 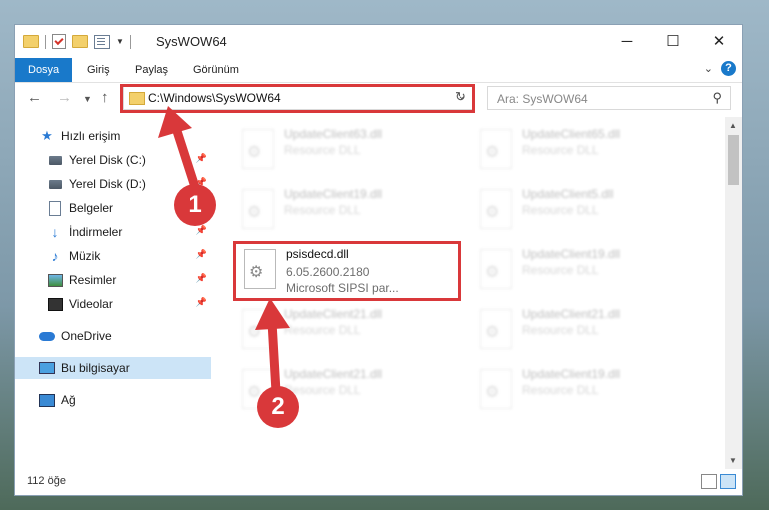 What do you see at coordinates (120, 41) in the screenshot?
I see `customize-toolbar-icon: ▼` at bounding box center [120, 41].